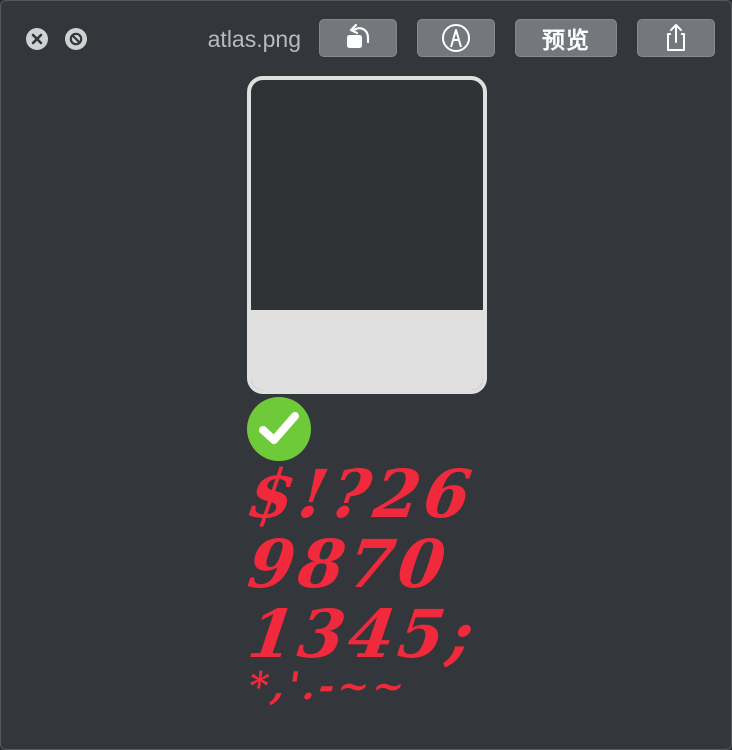 The image size is (732, 750). Describe the element at coordinates (361, 494) in the screenshot. I see `glyph-row-symbols: $!?26` at that location.